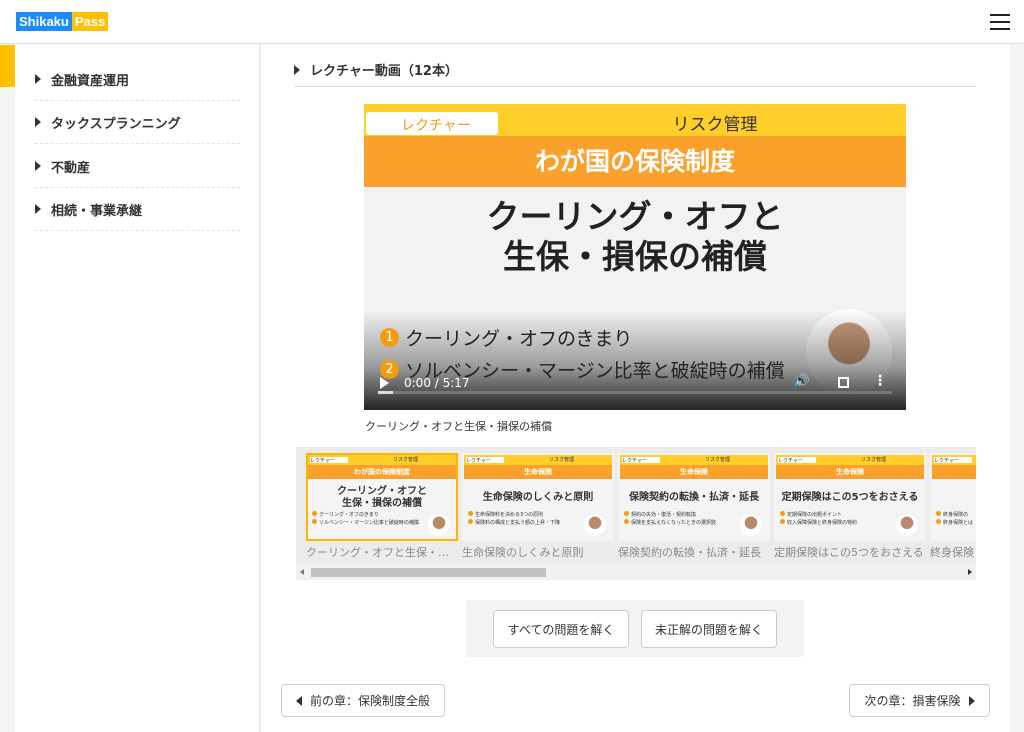  I want to click on thumbnail-title: クーリング・オフと 生保・損保の補償, so click(382, 497).